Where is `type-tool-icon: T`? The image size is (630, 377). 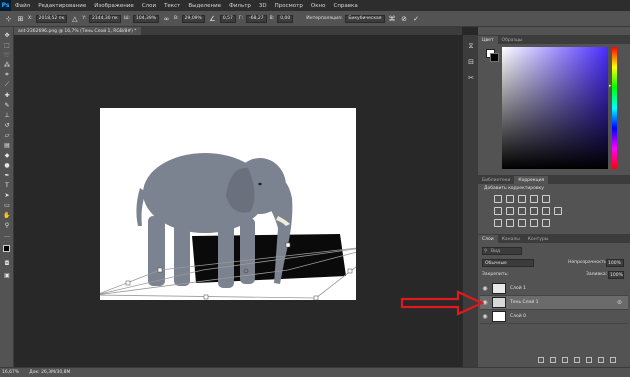 type-tool-icon: T is located at coordinates (7, 185).